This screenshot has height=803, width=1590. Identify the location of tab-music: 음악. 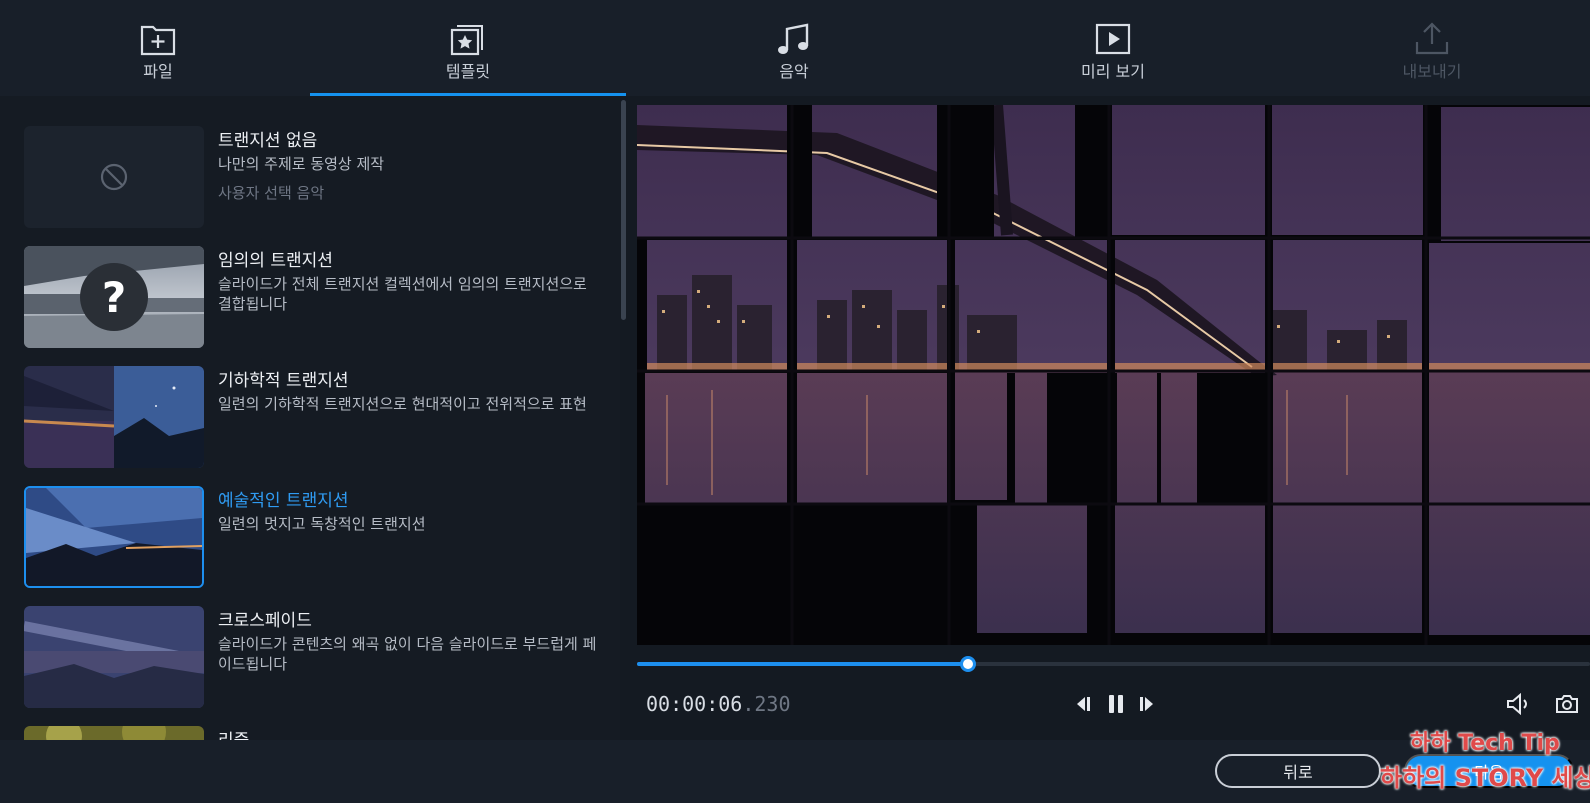
(794, 48).